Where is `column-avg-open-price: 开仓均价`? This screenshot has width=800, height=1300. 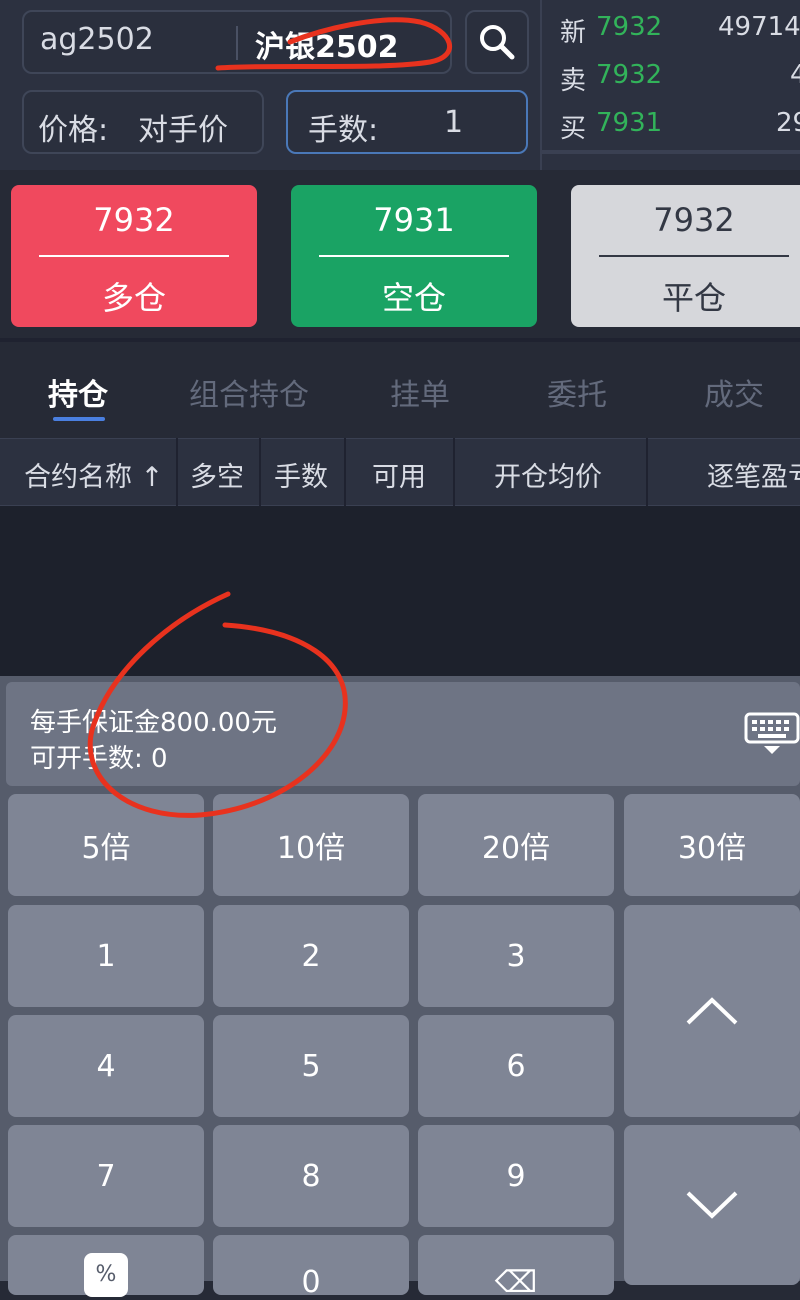
column-avg-open-price: 开仓均价 is located at coordinates (548, 474).